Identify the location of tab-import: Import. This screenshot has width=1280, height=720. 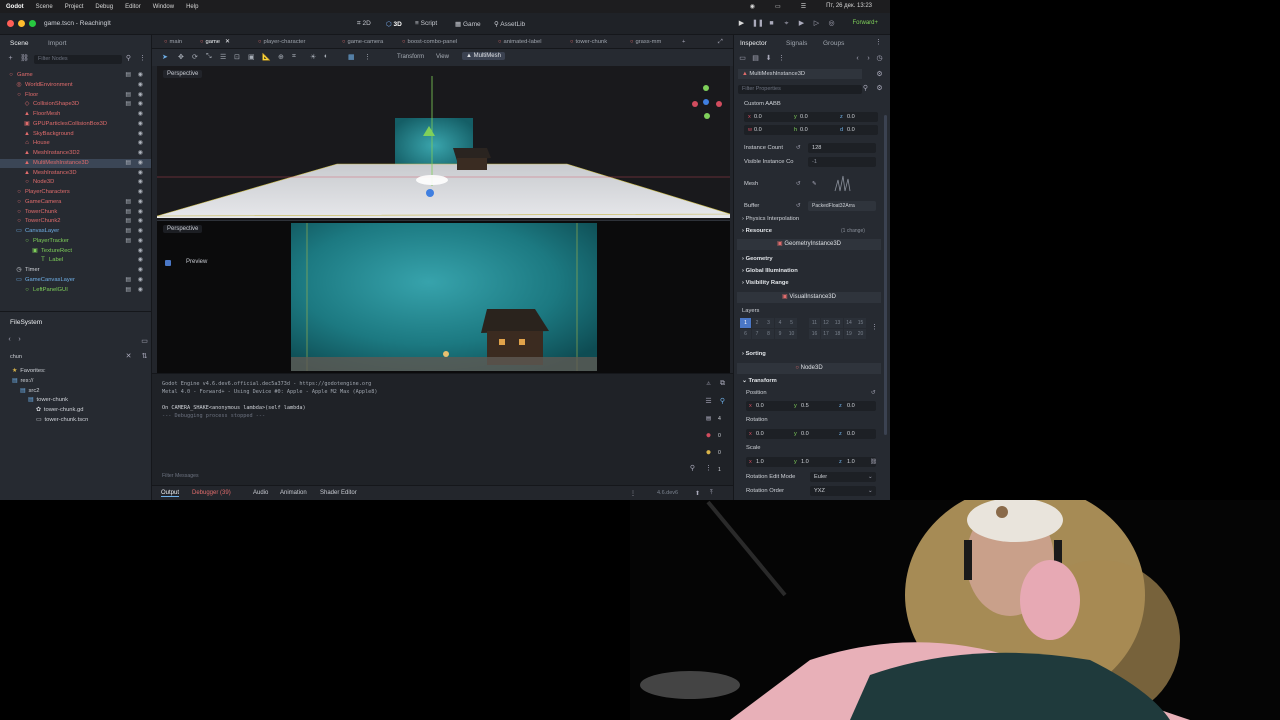
(57, 43).